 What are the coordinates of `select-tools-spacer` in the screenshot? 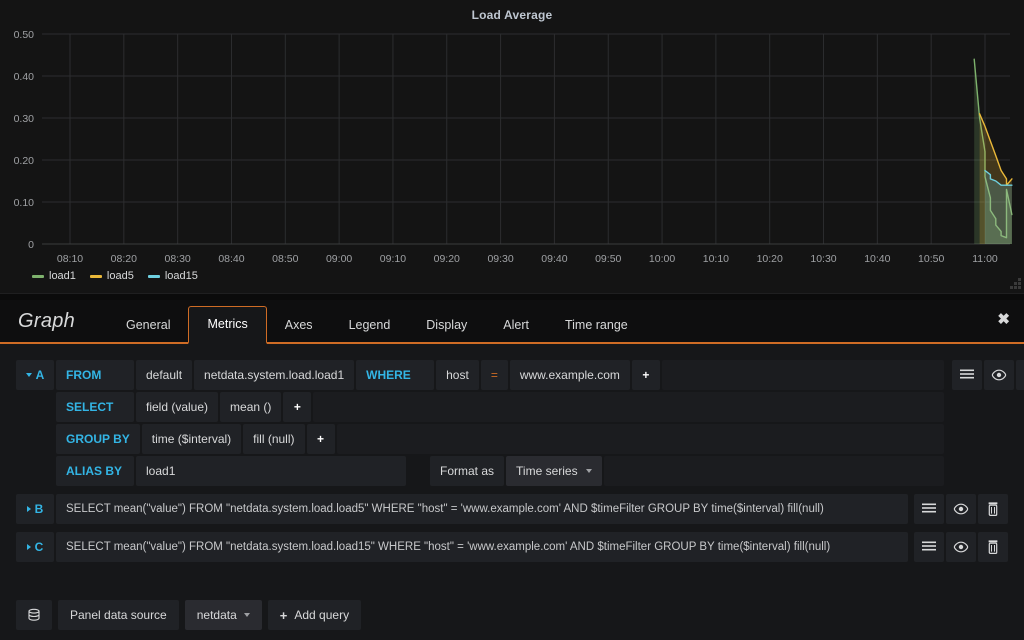 It's located at (985, 407).